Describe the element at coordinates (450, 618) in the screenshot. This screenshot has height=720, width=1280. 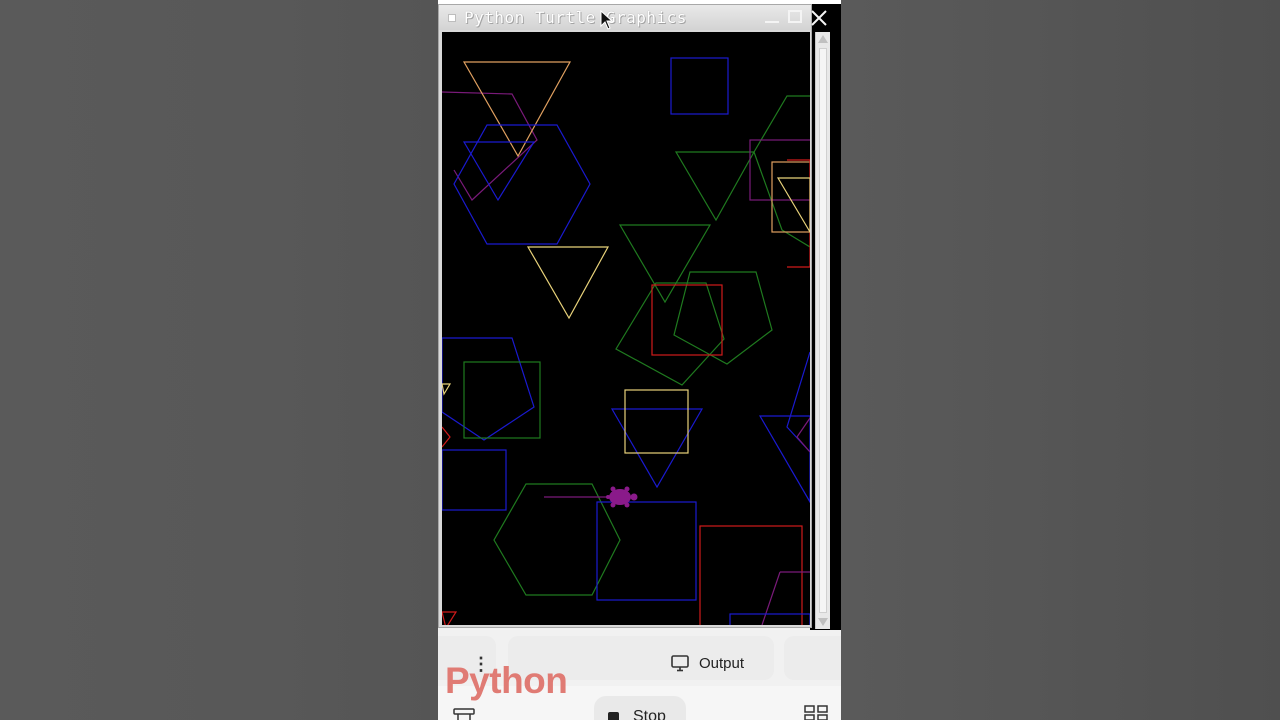
I see `red-triangle-small` at that location.